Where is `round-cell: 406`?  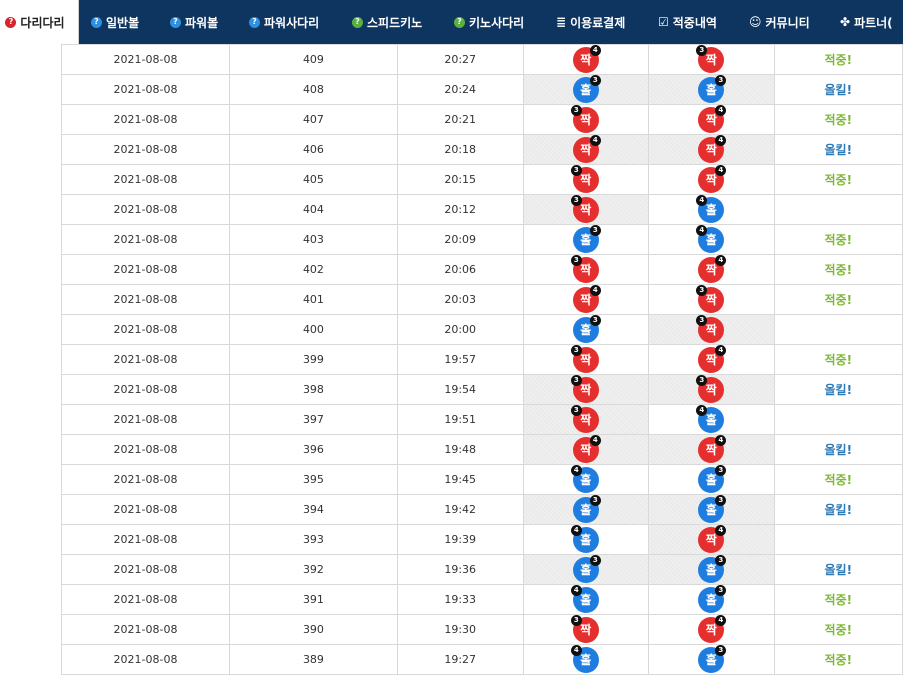
round-cell: 406 is located at coordinates (313, 149).